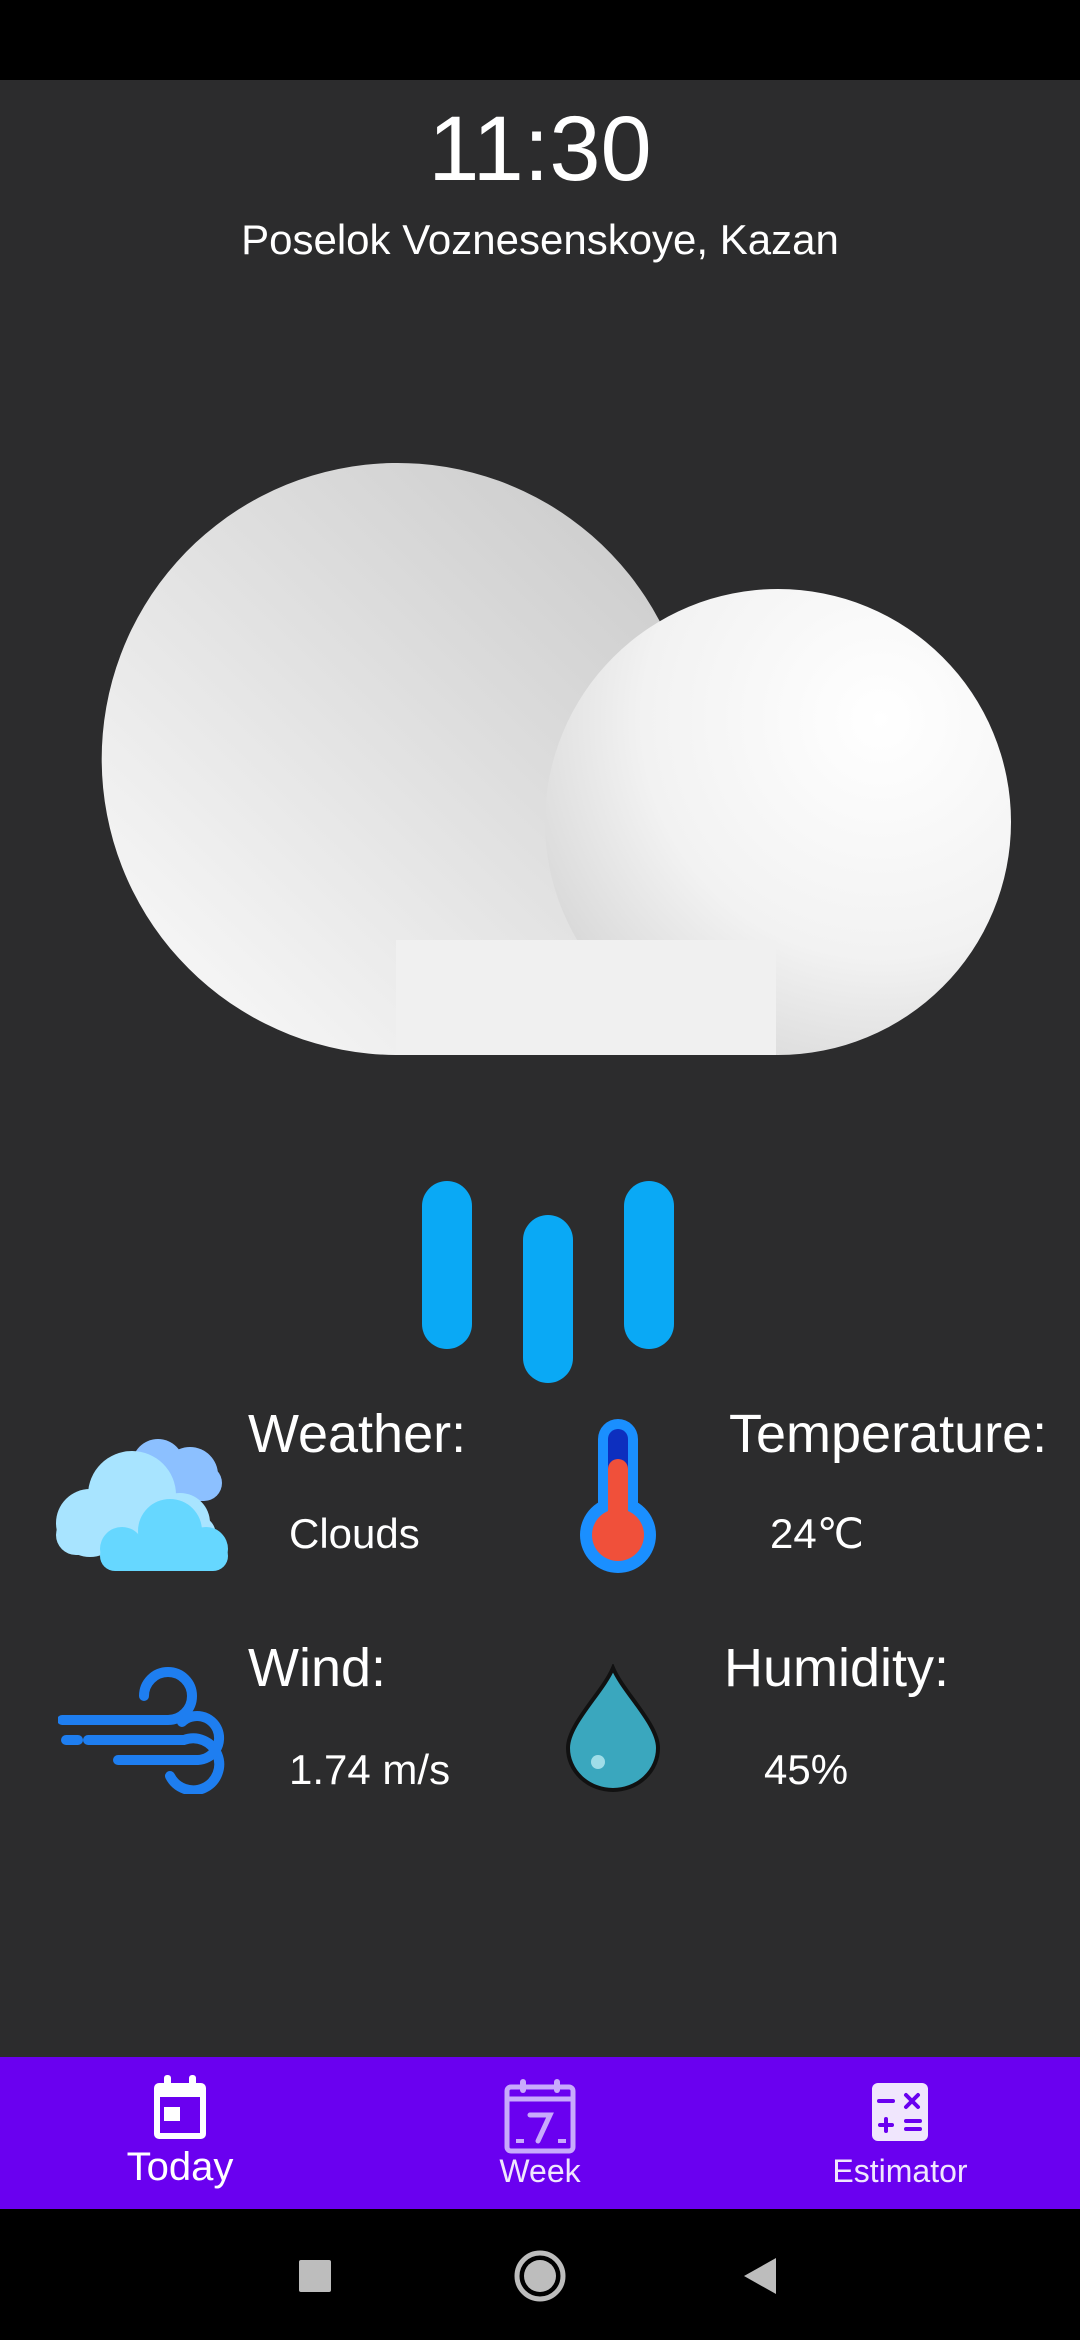  Describe the element at coordinates (540, 2116) in the screenshot. I see `calendar-week-icon` at that location.